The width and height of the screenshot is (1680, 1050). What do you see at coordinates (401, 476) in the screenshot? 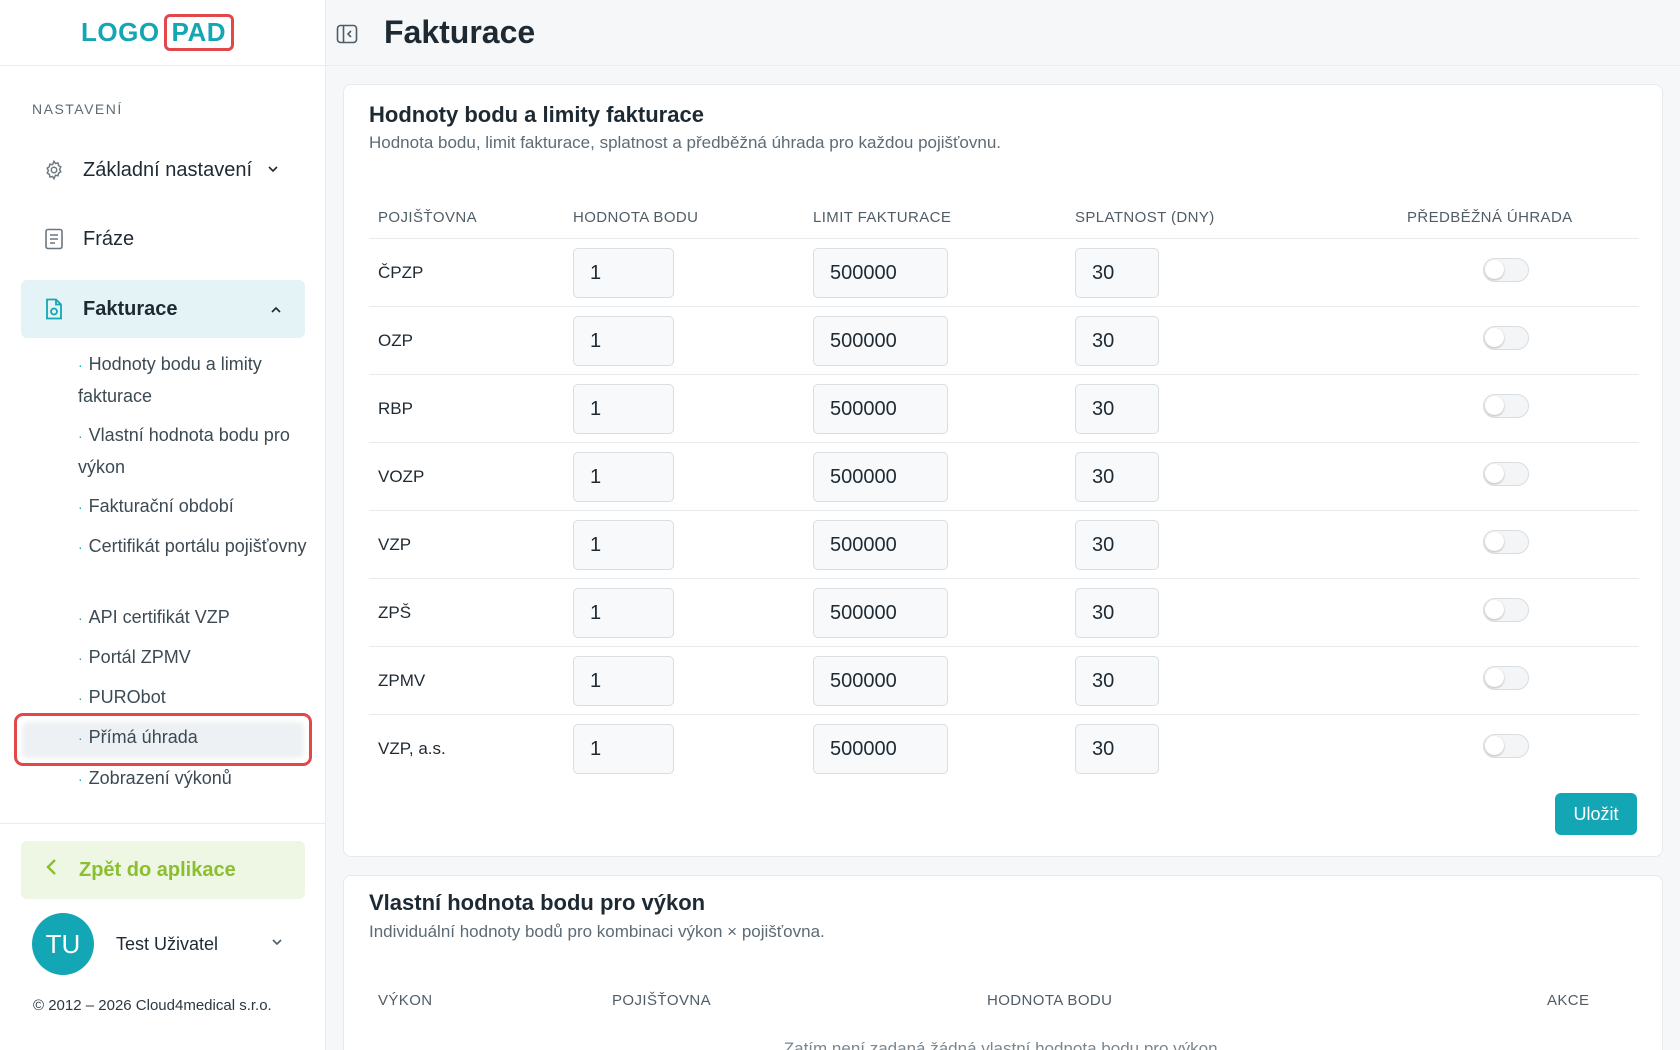
I see `insurer-name: VOZP` at bounding box center [401, 476].